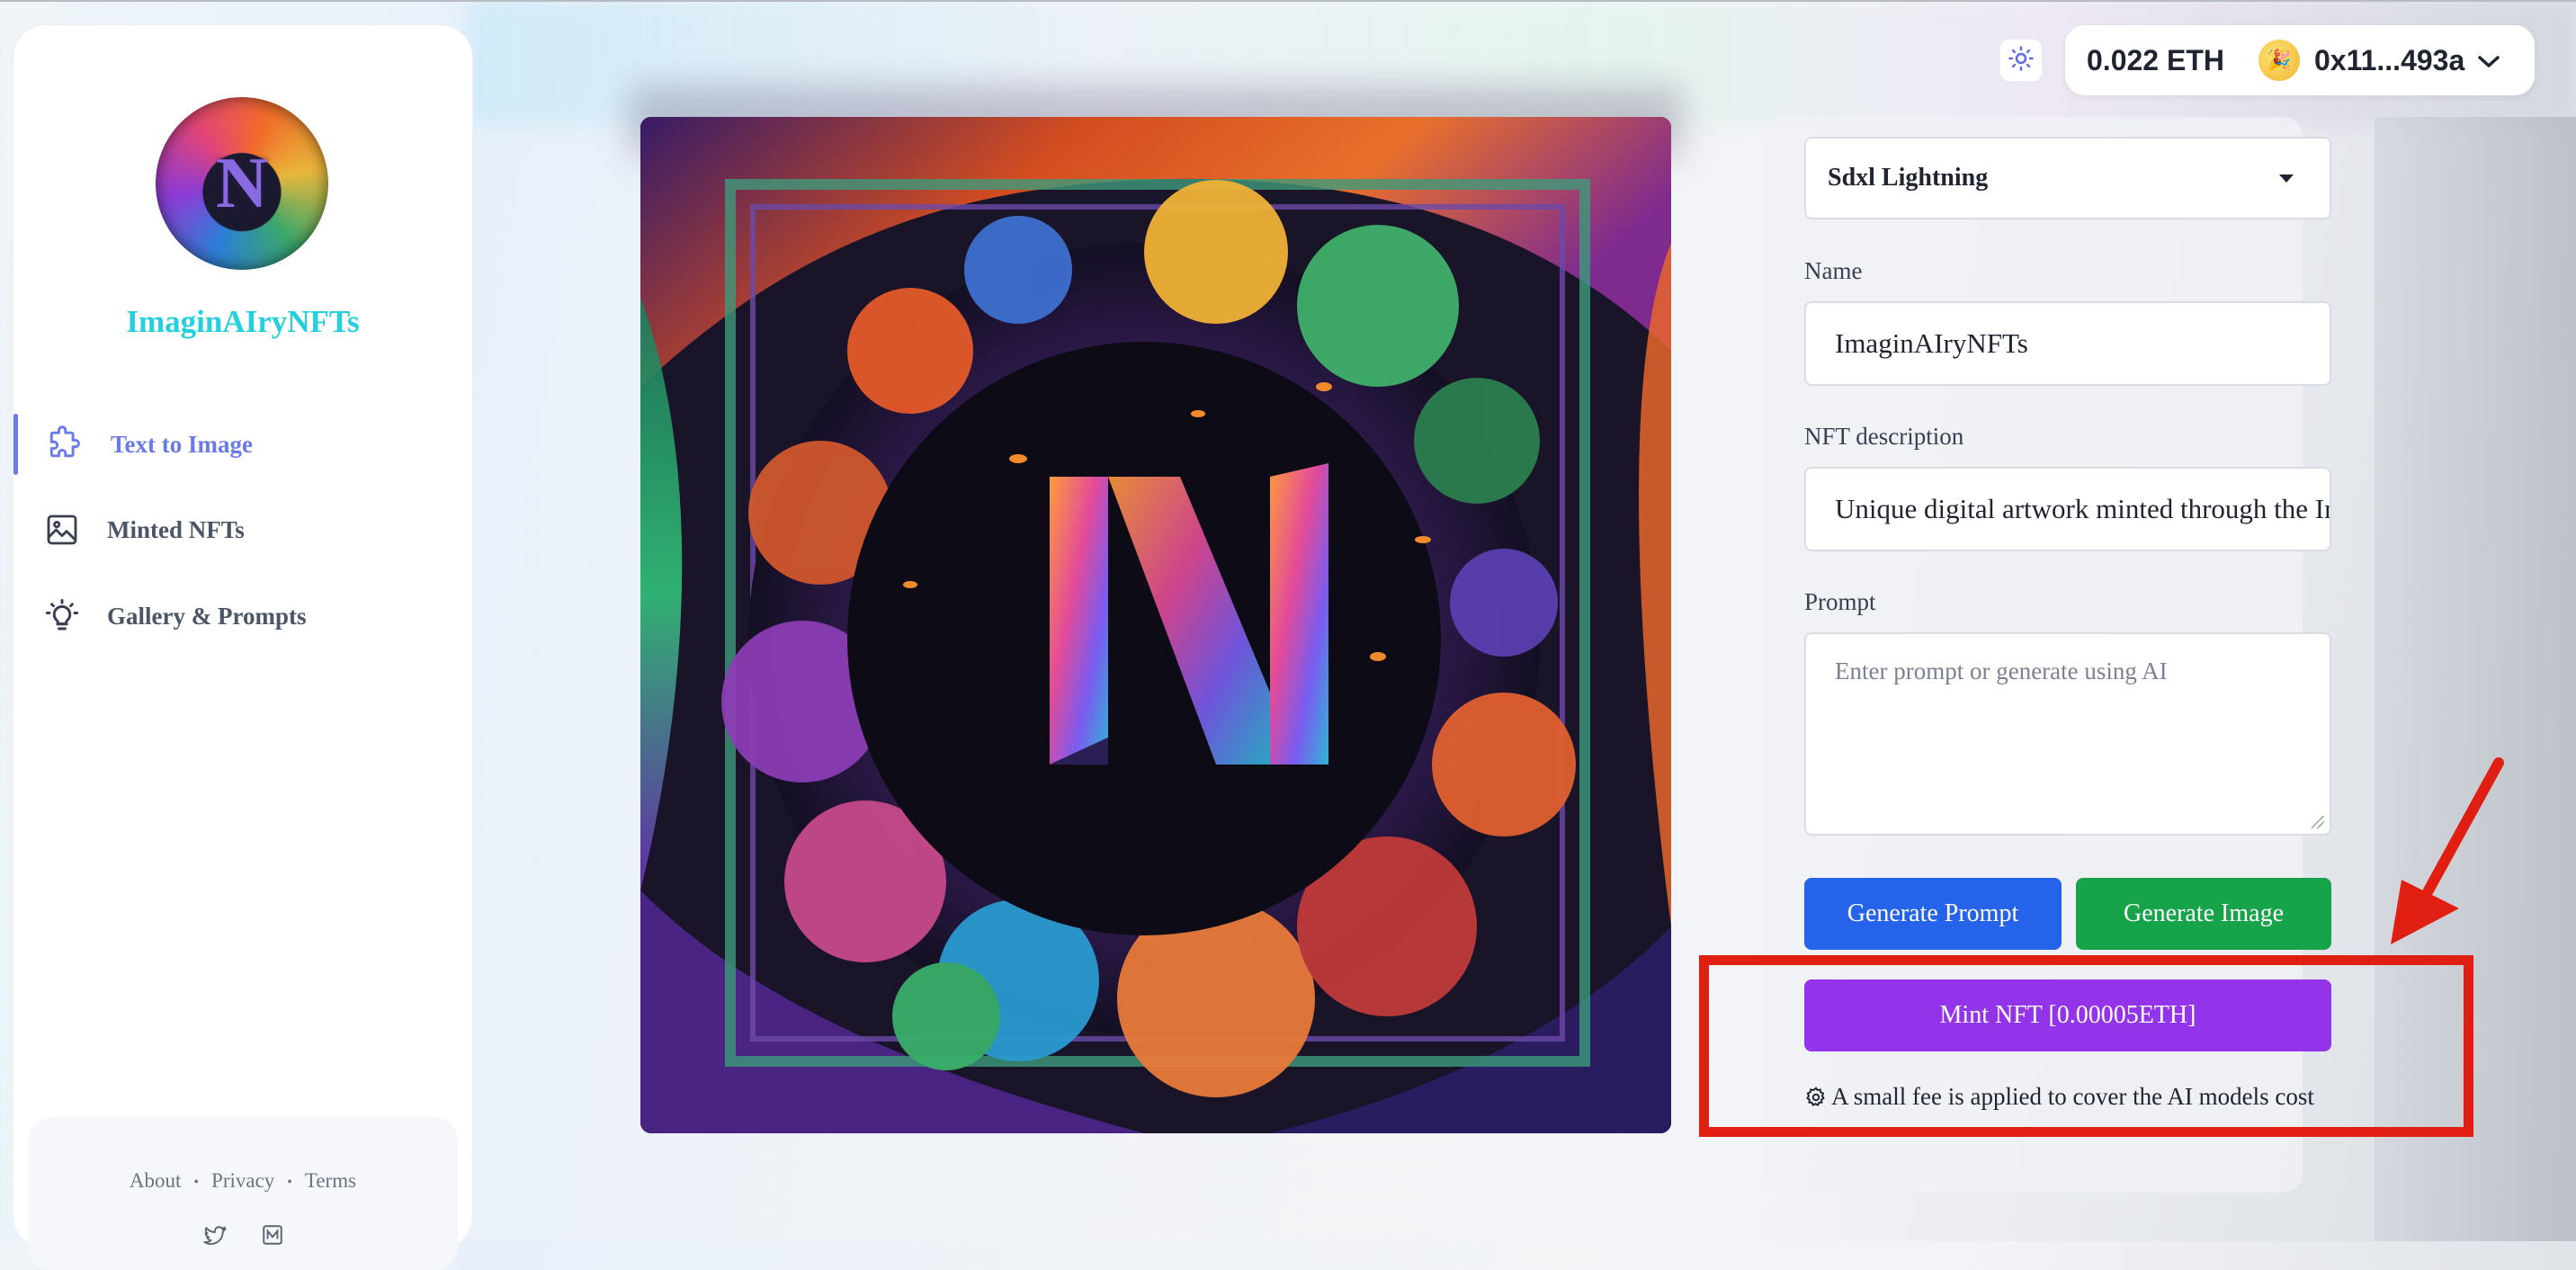 This screenshot has width=2576, height=1270. Describe the element at coordinates (62, 530) in the screenshot. I see `image-icon` at that location.